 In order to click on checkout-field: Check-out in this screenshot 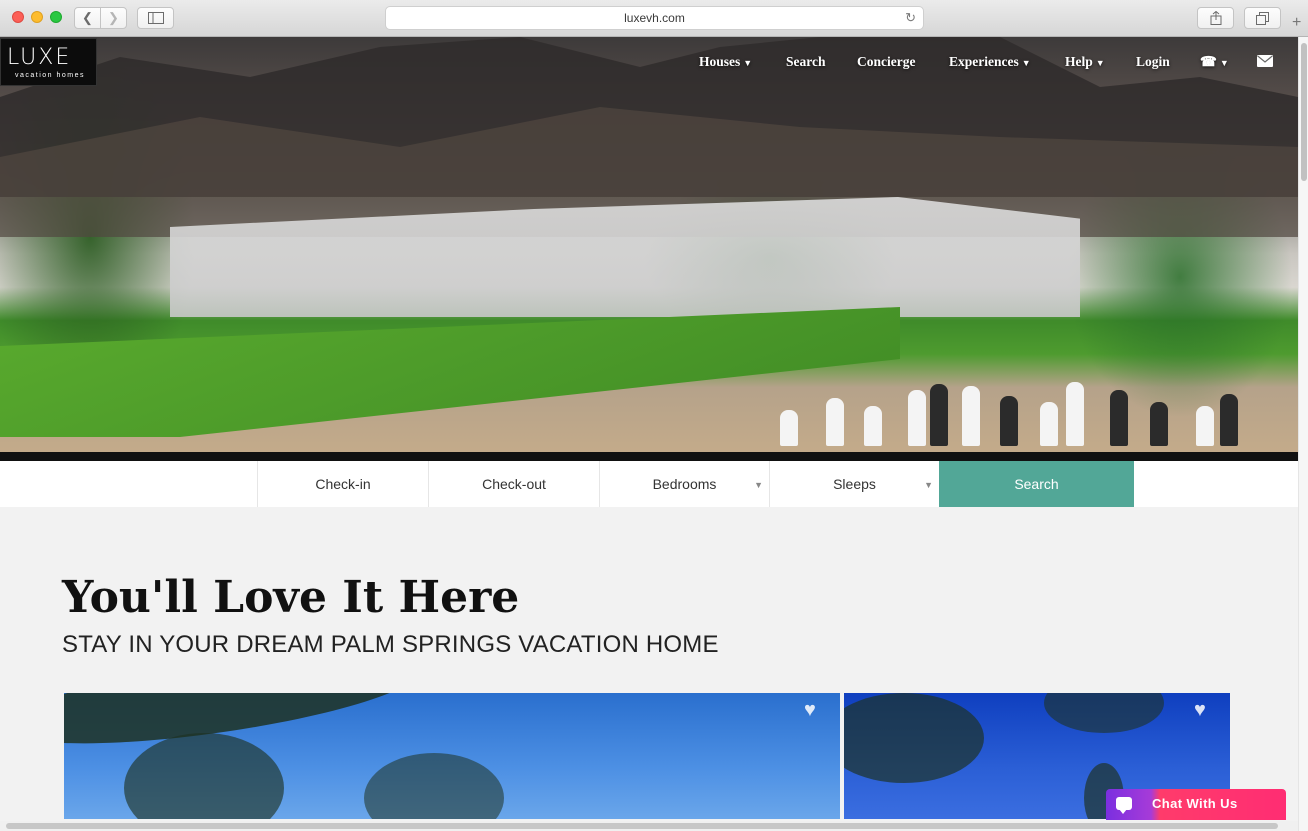, I will do `click(513, 484)`.